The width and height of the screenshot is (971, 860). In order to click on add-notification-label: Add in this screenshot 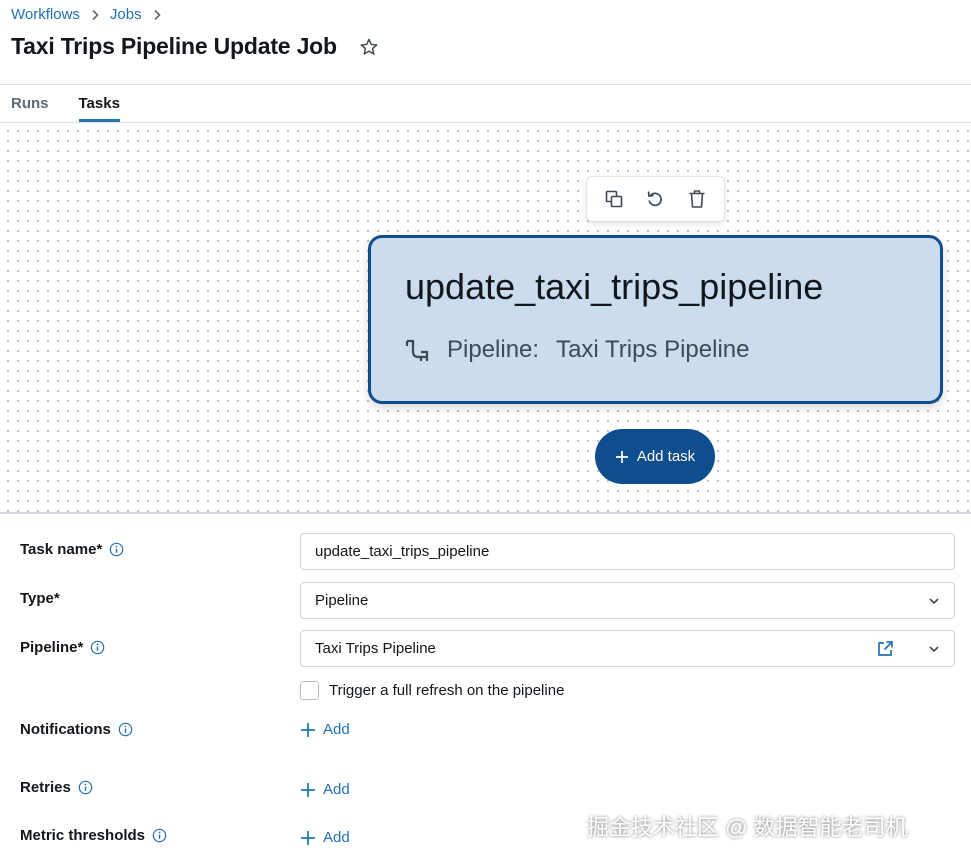, I will do `click(336, 729)`.